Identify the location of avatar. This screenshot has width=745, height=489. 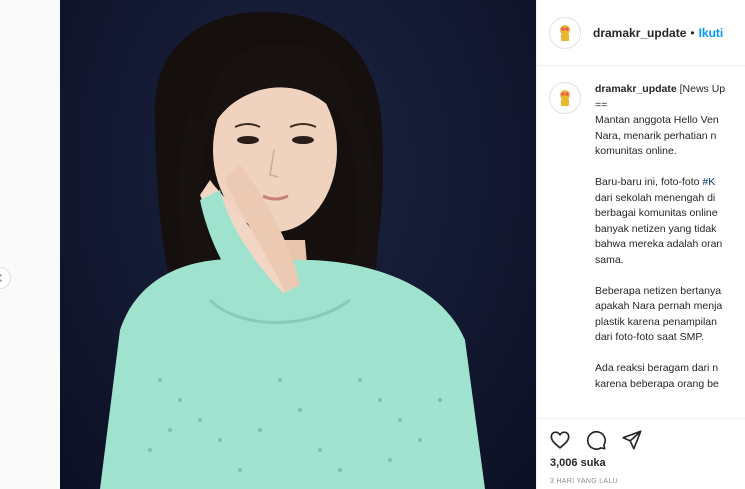
(565, 32).